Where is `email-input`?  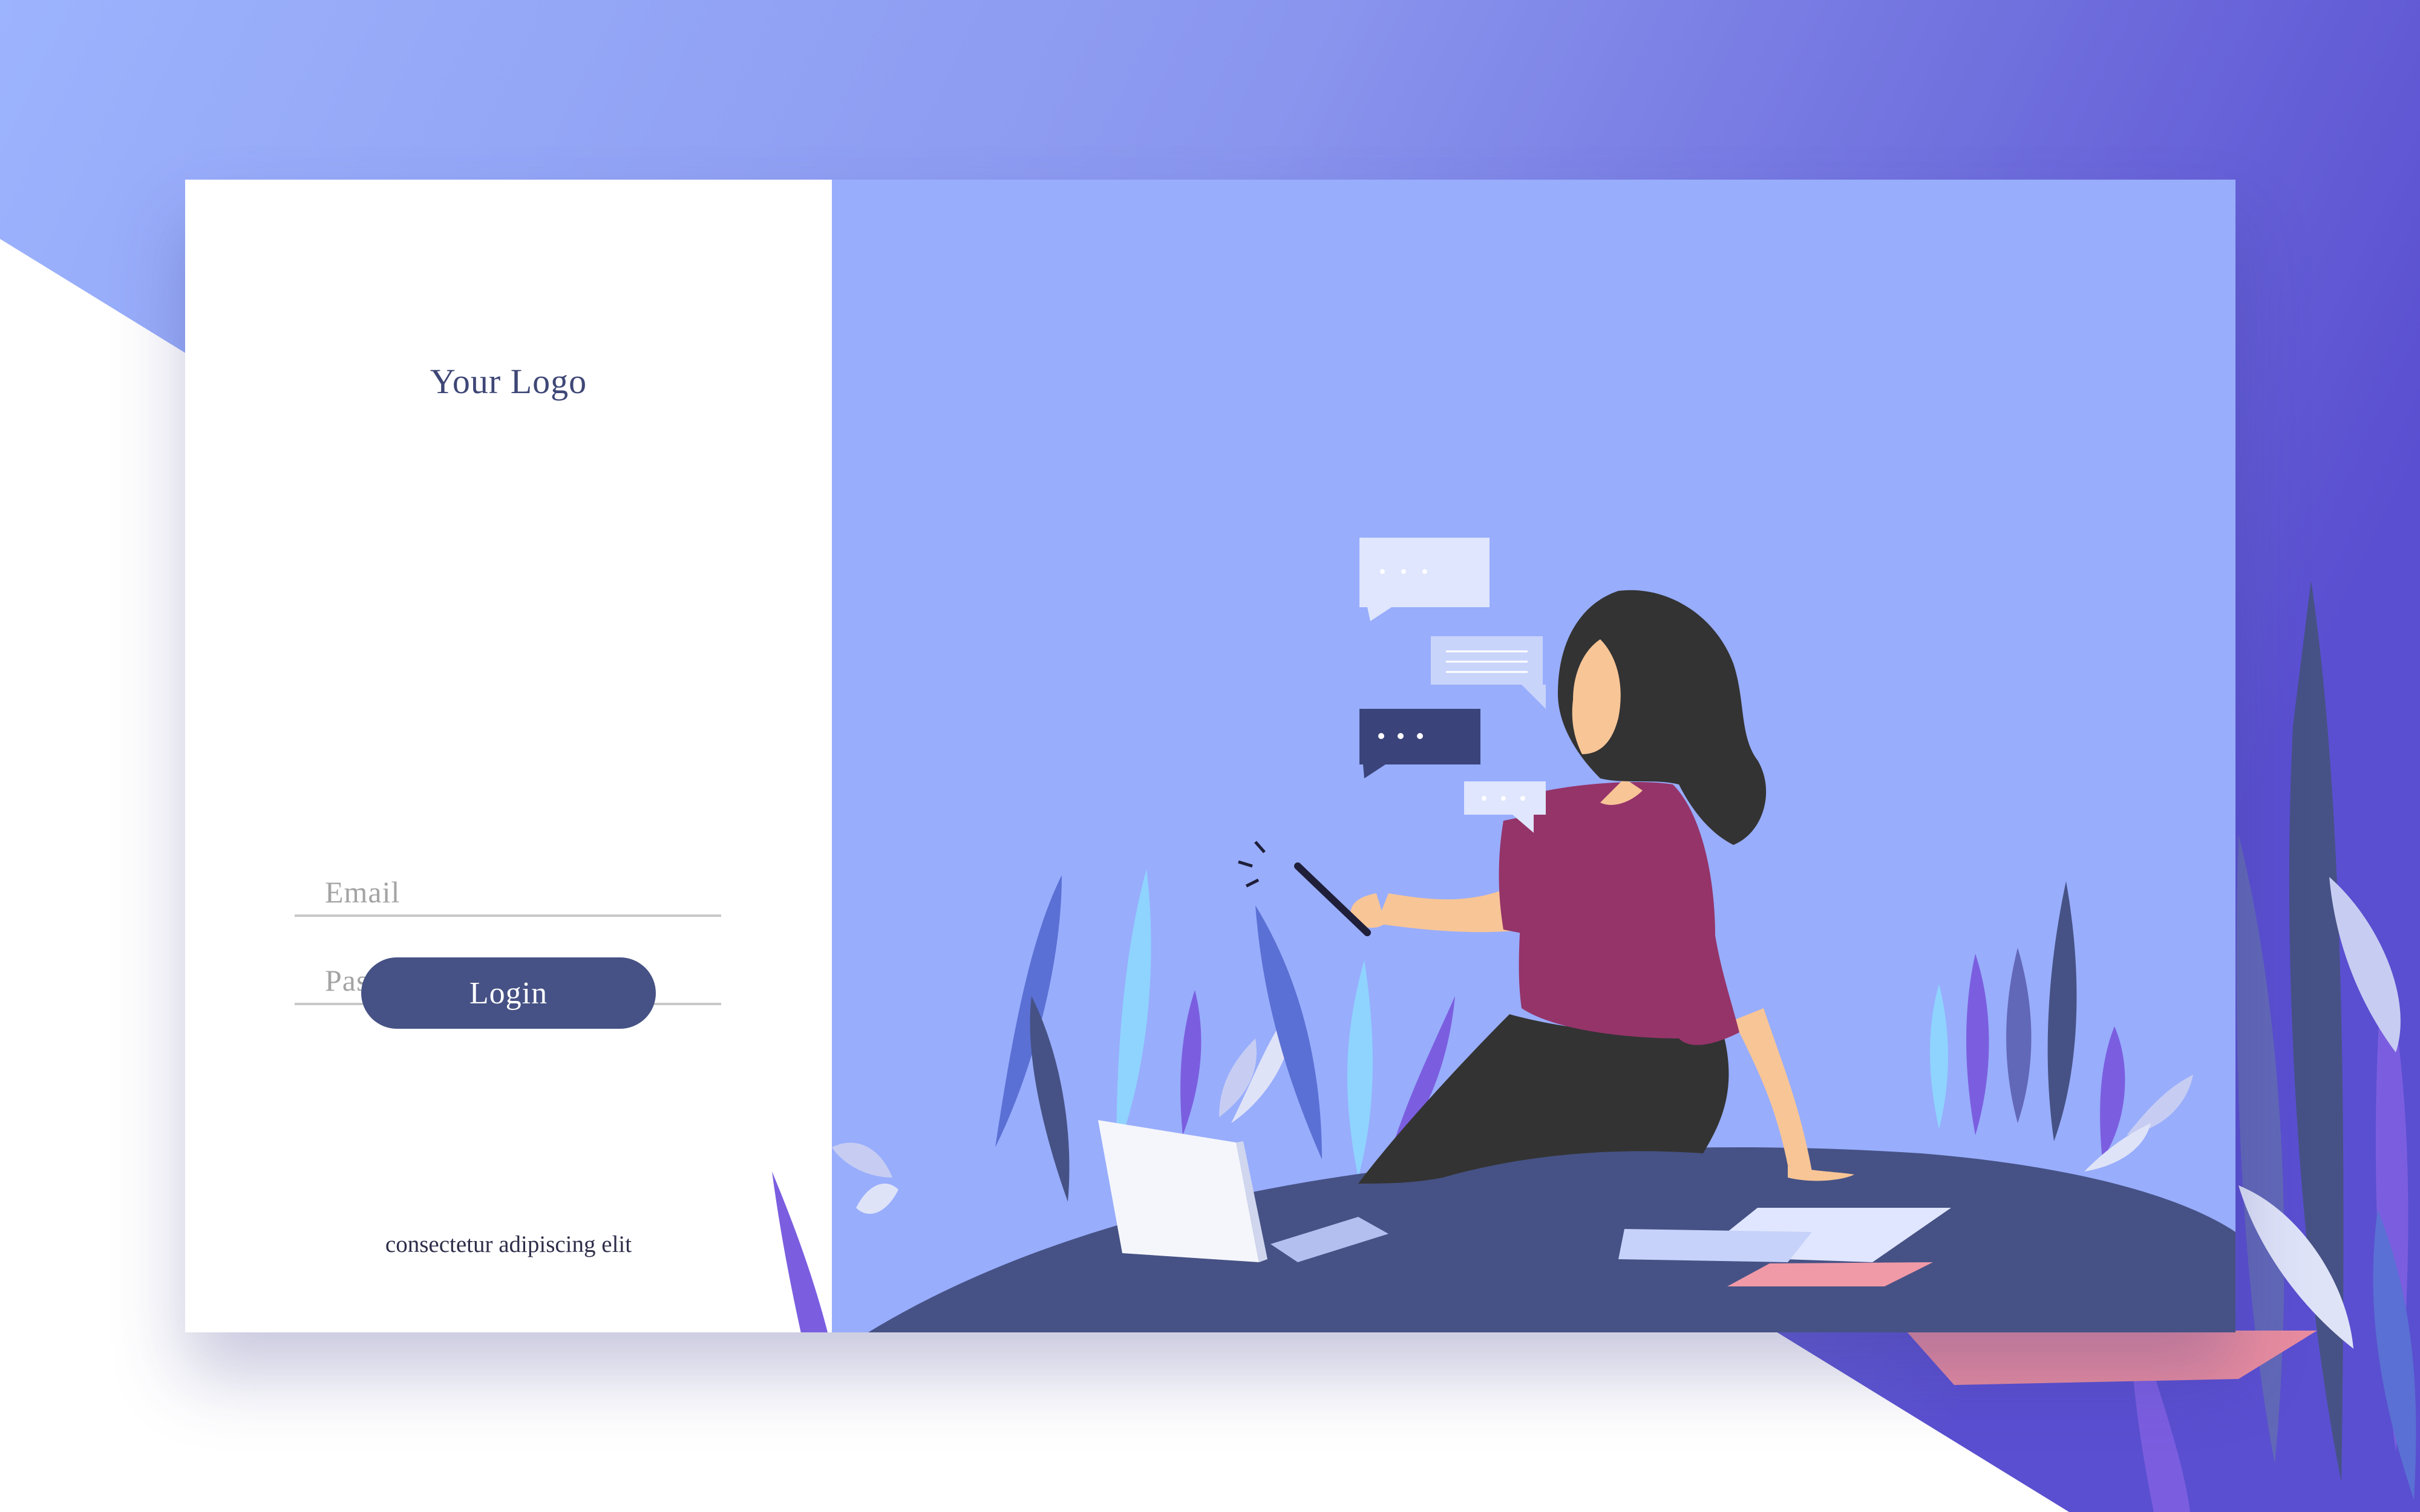
email-input is located at coordinates (518, 893).